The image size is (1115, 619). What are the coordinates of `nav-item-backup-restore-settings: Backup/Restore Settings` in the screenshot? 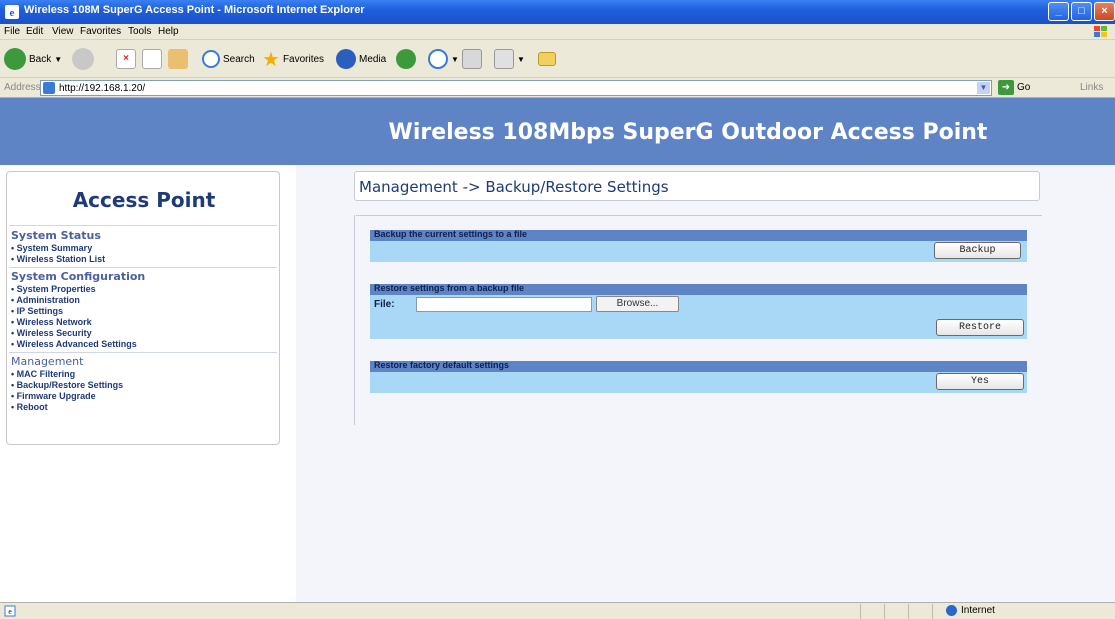 It's located at (67, 385).